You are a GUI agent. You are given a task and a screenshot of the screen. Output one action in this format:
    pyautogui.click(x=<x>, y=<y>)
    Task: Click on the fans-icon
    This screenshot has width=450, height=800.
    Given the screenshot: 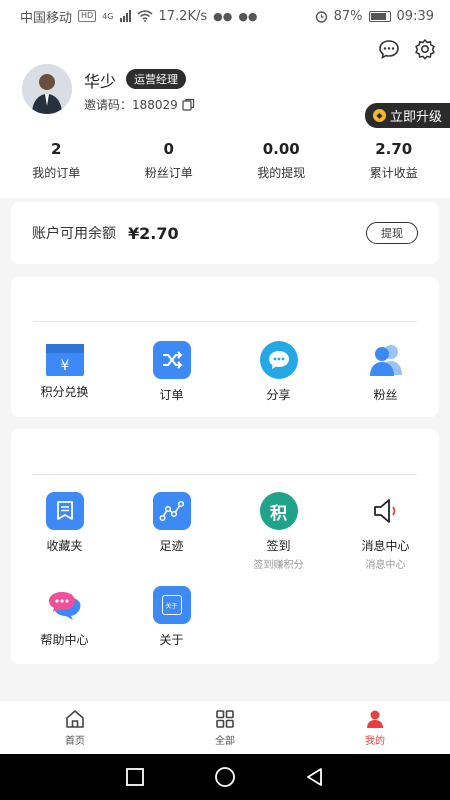 What is the action you would take?
    pyautogui.click(x=386, y=360)
    